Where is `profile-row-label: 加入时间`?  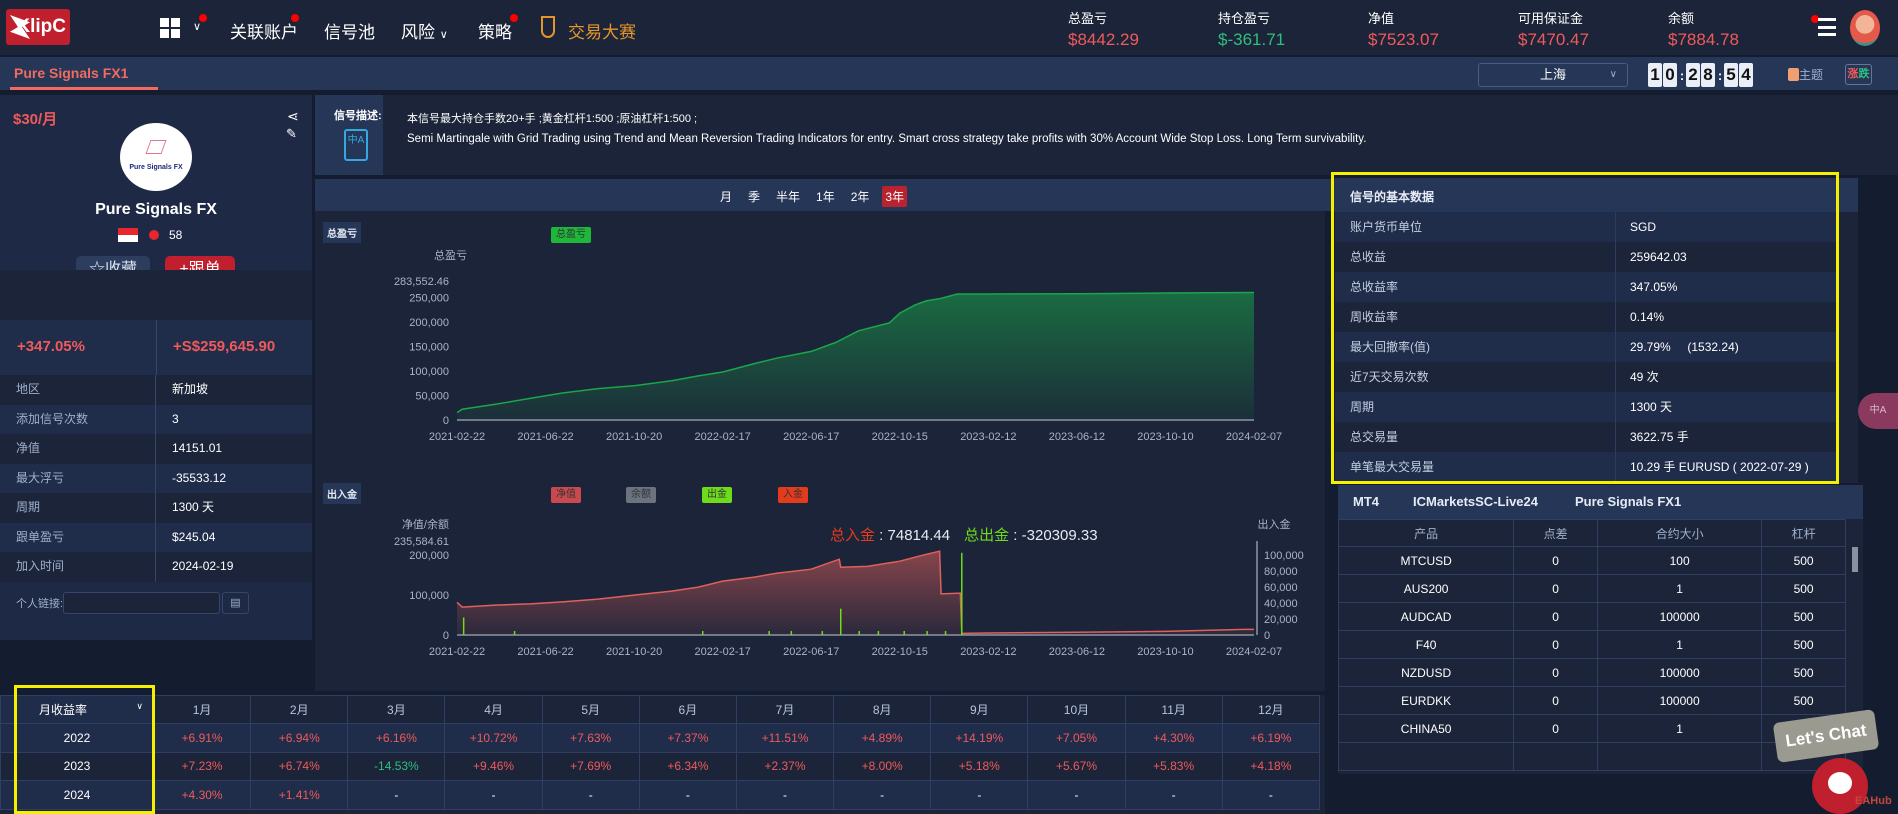
profile-row-label: 加入时间 is located at coordinates (40, 566).